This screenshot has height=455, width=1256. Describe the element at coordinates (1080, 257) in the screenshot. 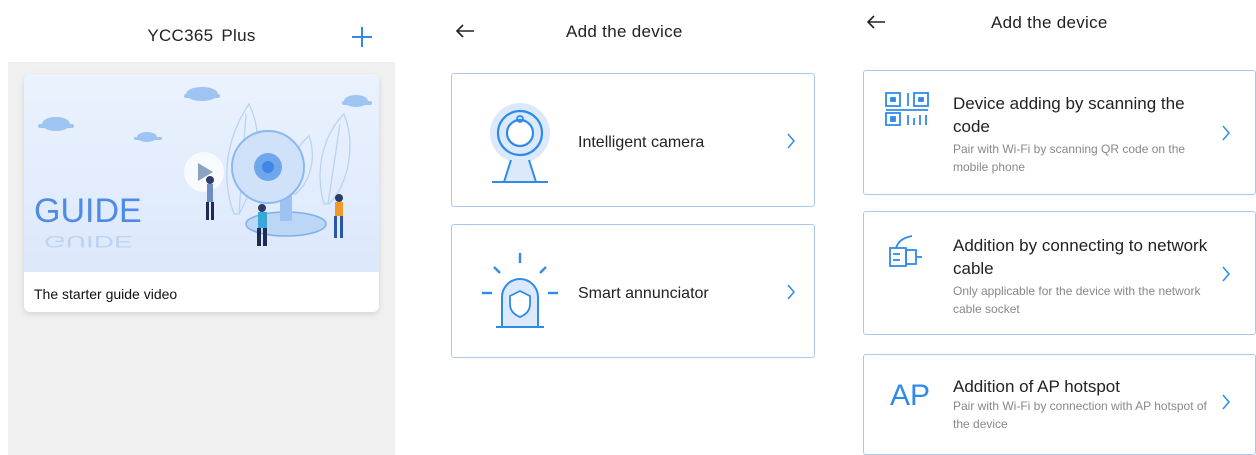

I see `method-title: Addition by connecting to network cable` at that location.